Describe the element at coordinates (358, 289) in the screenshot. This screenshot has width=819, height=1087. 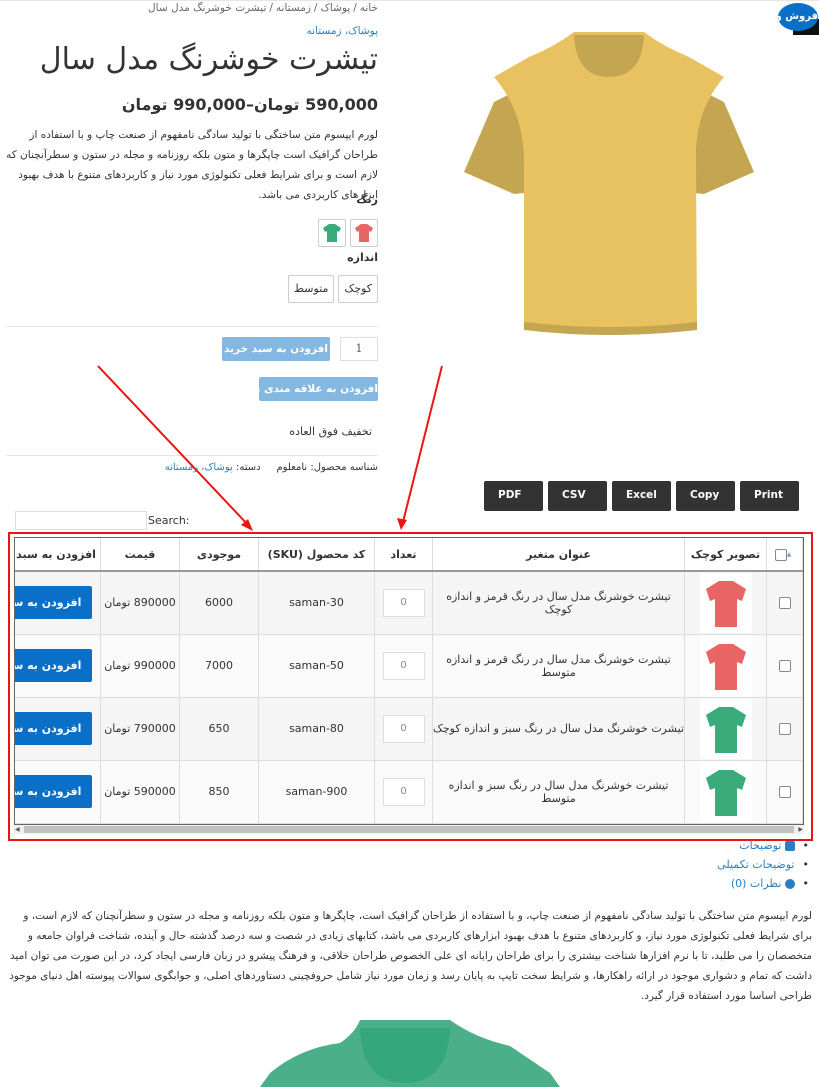
I see `size-small-button: کوچک` at that location.